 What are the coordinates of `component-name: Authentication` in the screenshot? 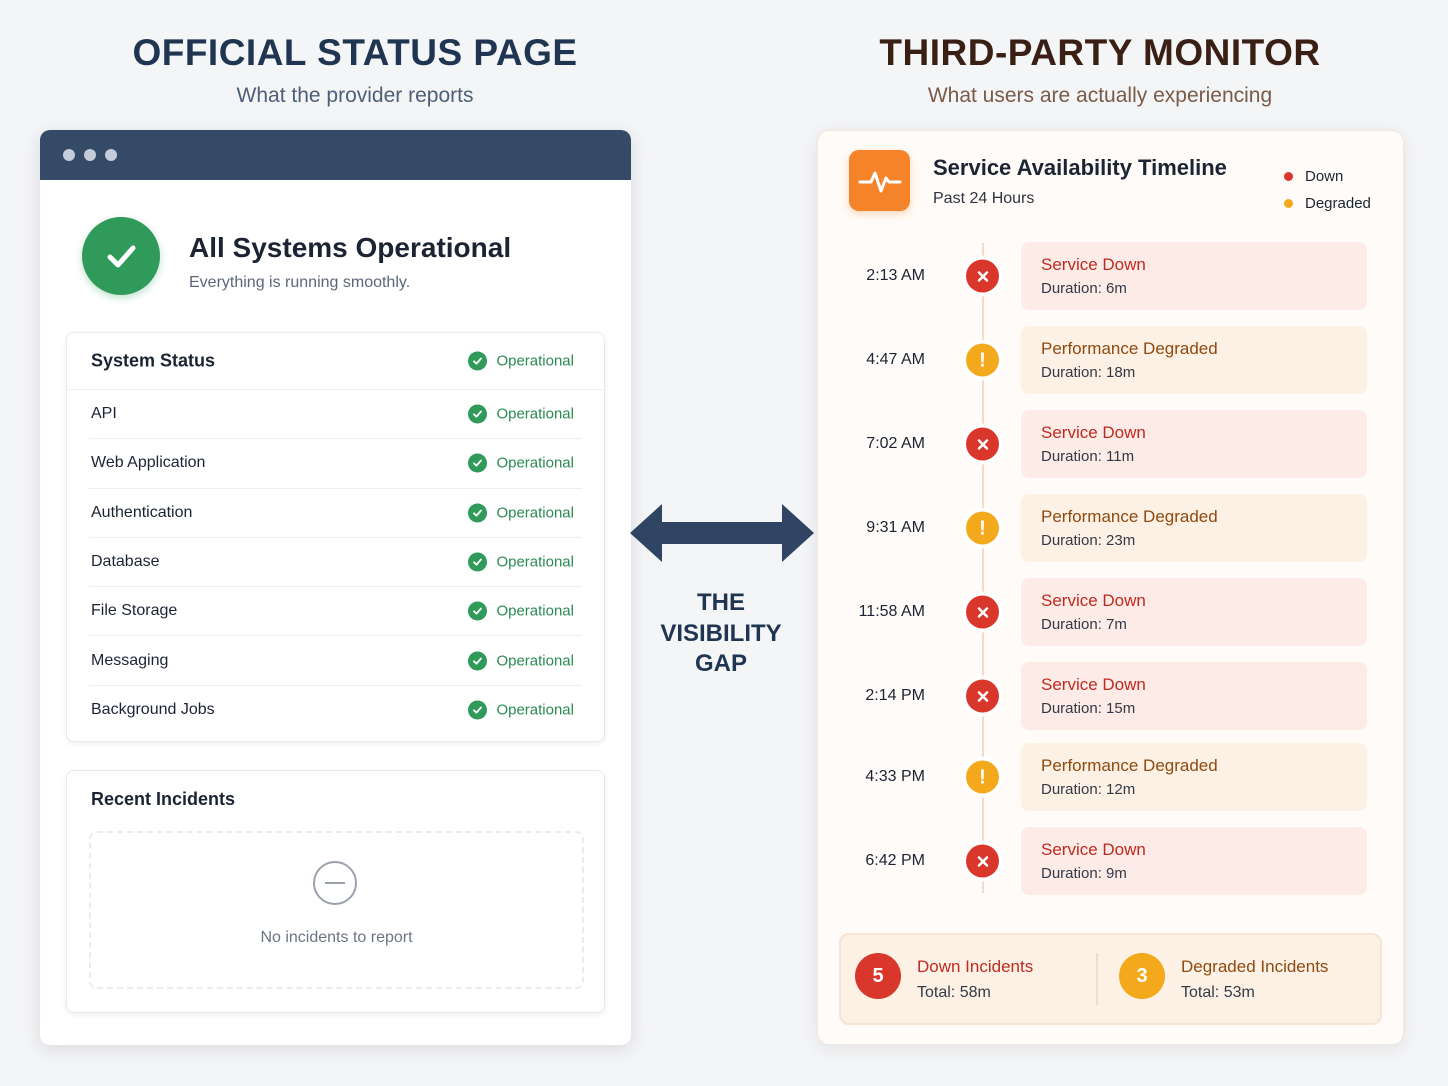 It's located at (142, 512).